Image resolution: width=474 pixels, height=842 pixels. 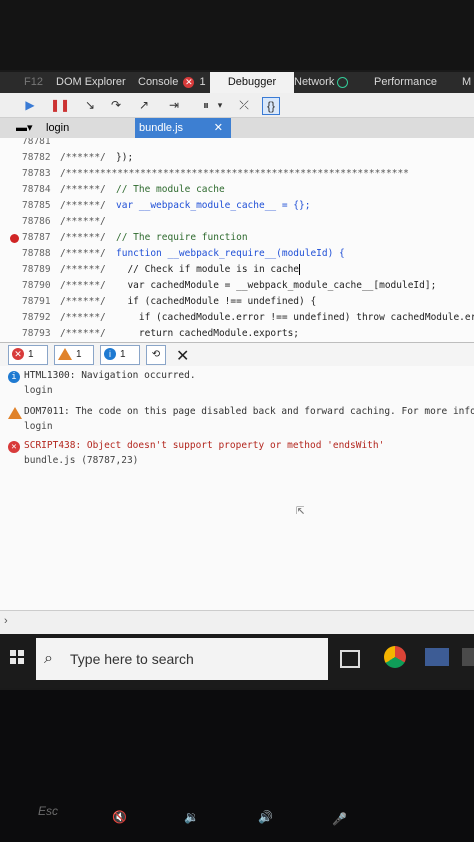 I want to click on code-text: return cachedModule.exports;, so click(x=208, y=333).